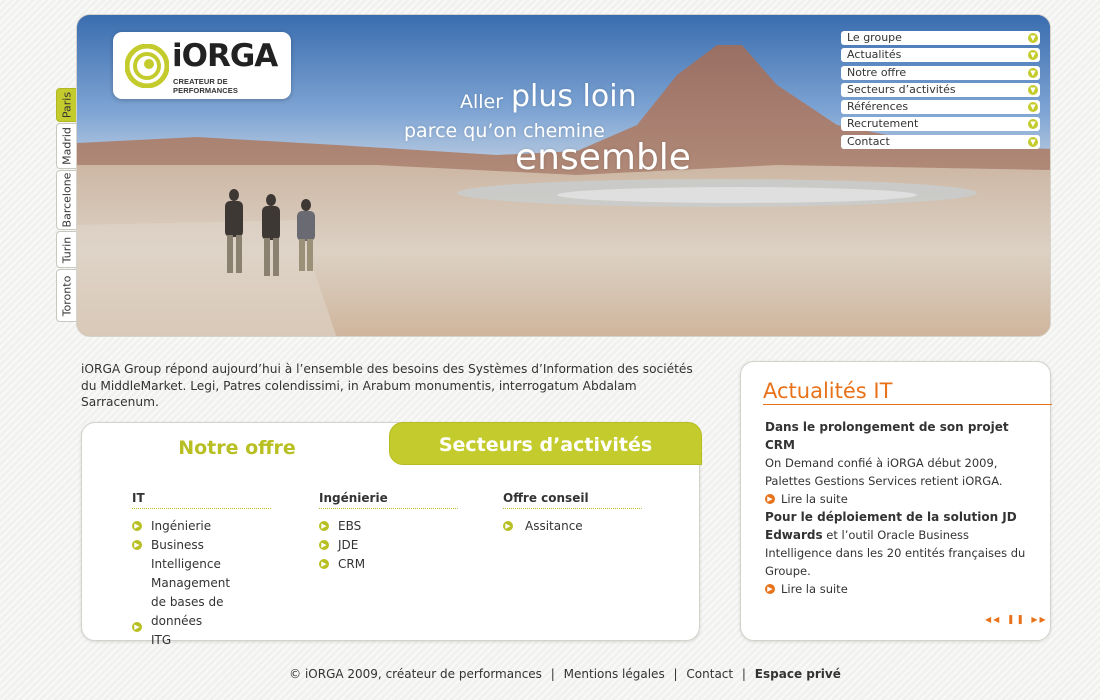 This screenshot has width=1100, height=700. I want to click on city-tab-turin: Turin, so click(66, 249).